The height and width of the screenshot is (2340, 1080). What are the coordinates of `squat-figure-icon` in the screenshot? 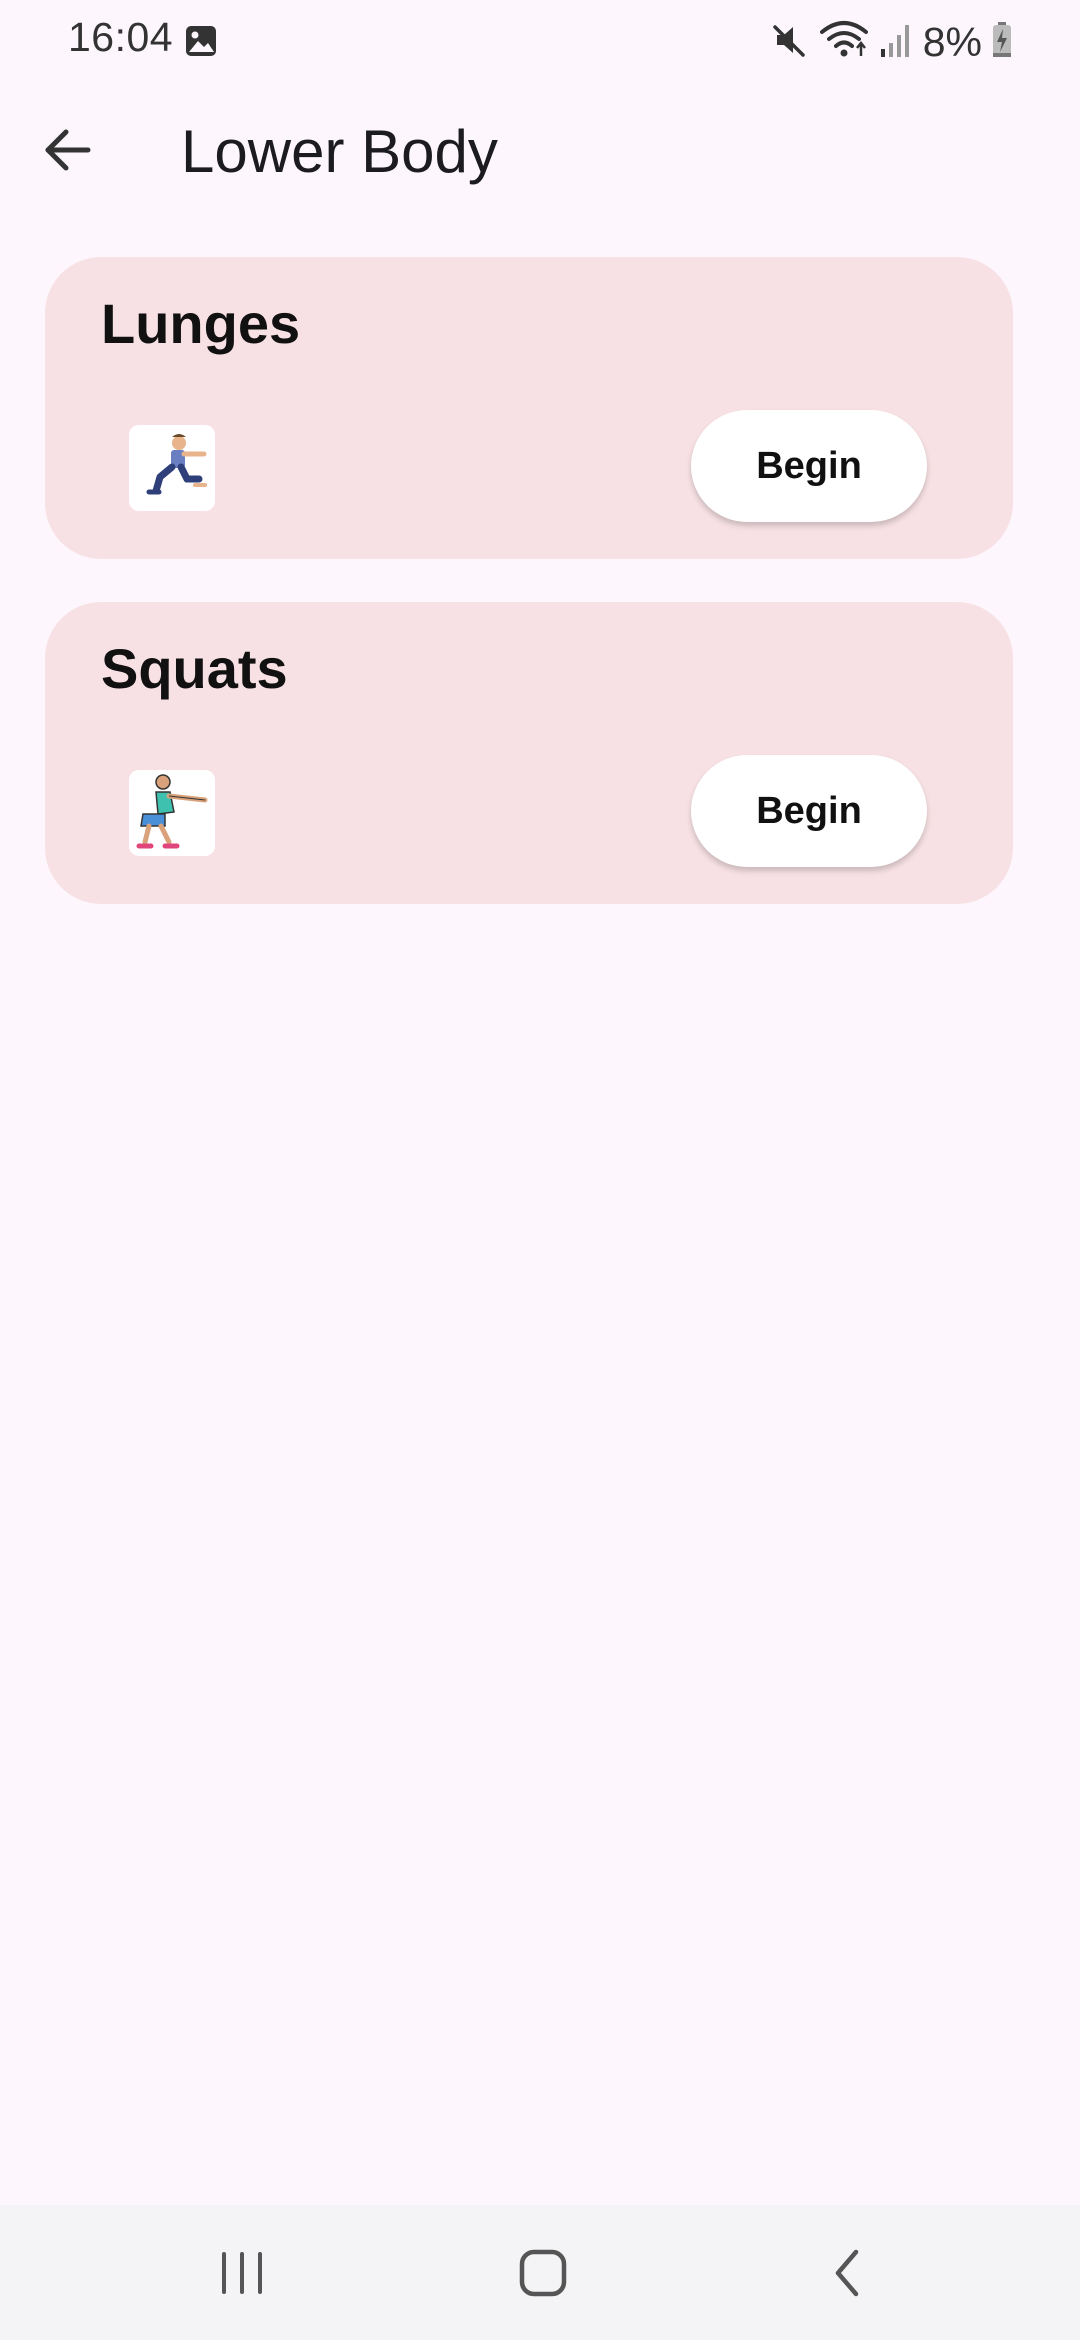 It's located at (172, 813).